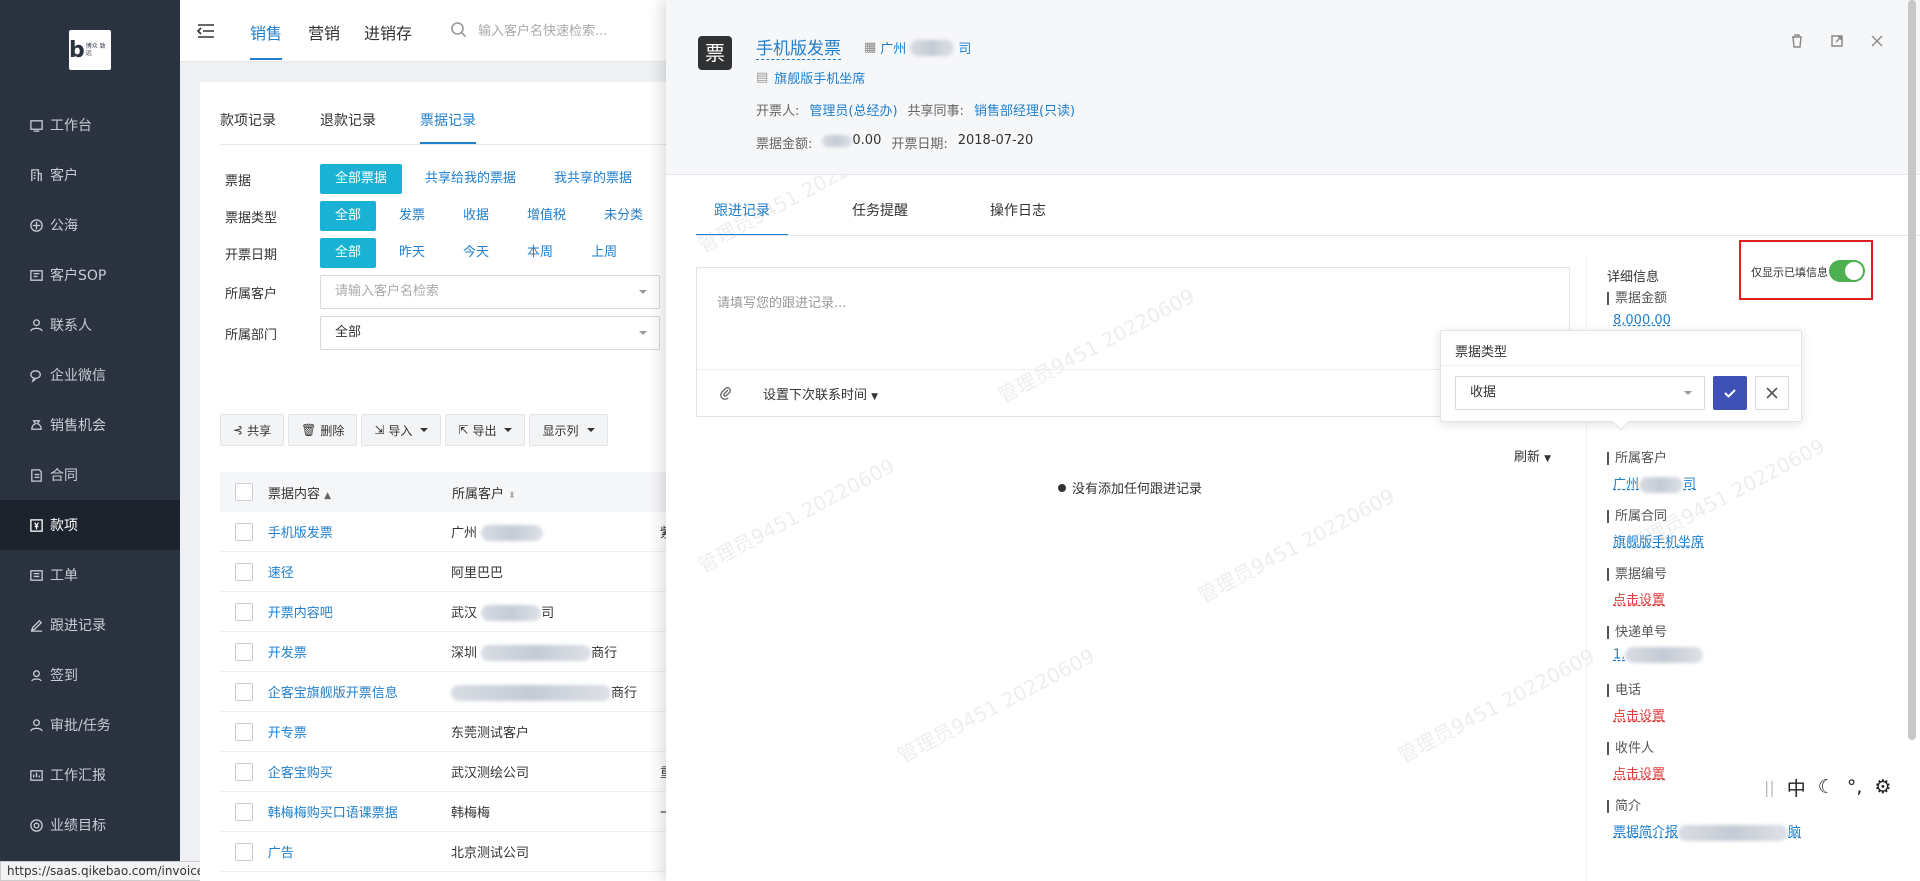 The image size is (1920, 881). I want to click on close-icon, so click(1877, 41).